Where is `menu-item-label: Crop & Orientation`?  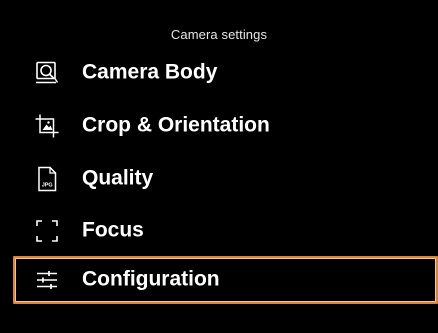 menu-item-label: Crop & Orientation is located at coordinates (176, 125).